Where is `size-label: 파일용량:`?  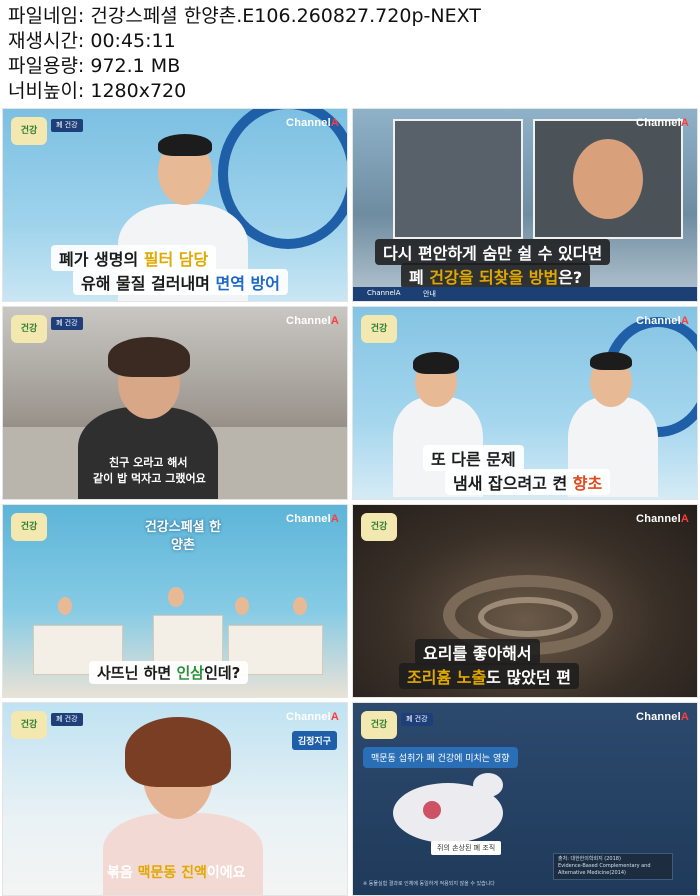 size-label: 파일용량: is located at coordinates (46, 66).